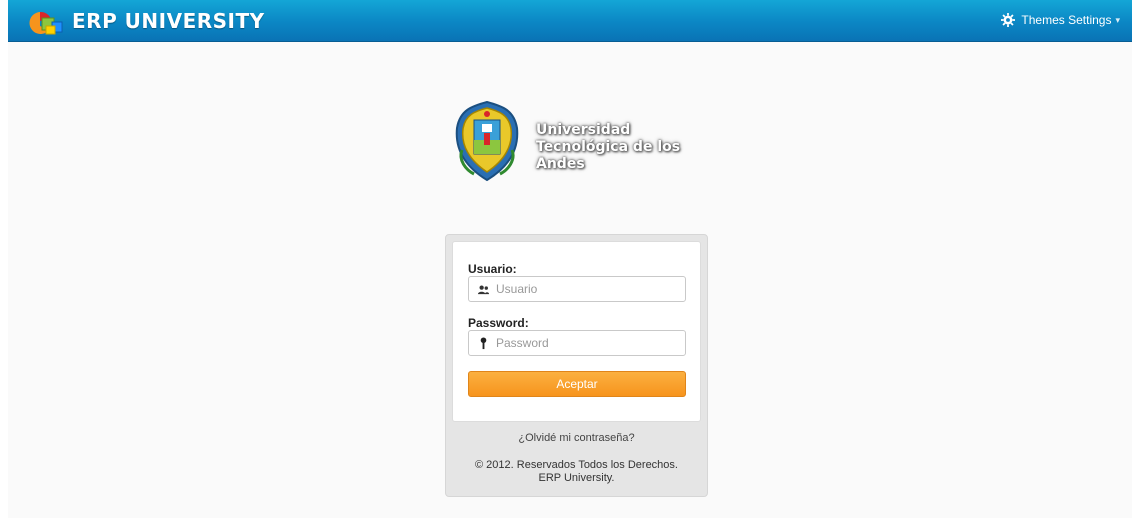 The width and height of the screenshot is (1140, 518). What do you see at coordinates (570, 21) in the screenshot?
I see `top-navbar: ERP UNIVERSITY Themes Settings ▾` at bounding box center [570, 21].